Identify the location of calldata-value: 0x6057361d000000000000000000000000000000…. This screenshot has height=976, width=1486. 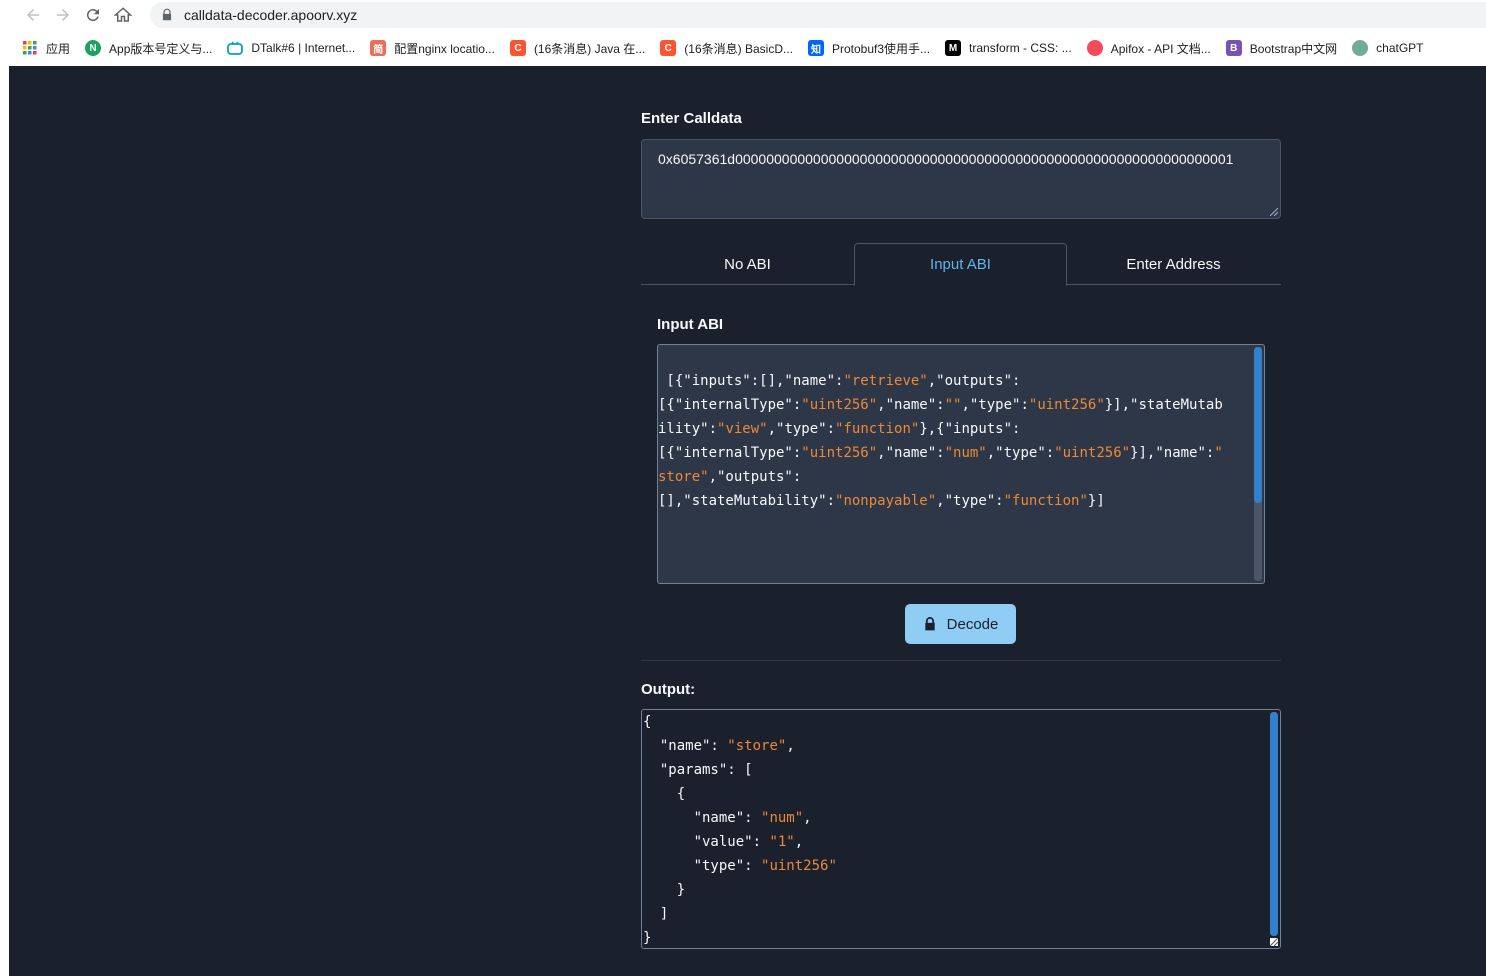
(946, 159).